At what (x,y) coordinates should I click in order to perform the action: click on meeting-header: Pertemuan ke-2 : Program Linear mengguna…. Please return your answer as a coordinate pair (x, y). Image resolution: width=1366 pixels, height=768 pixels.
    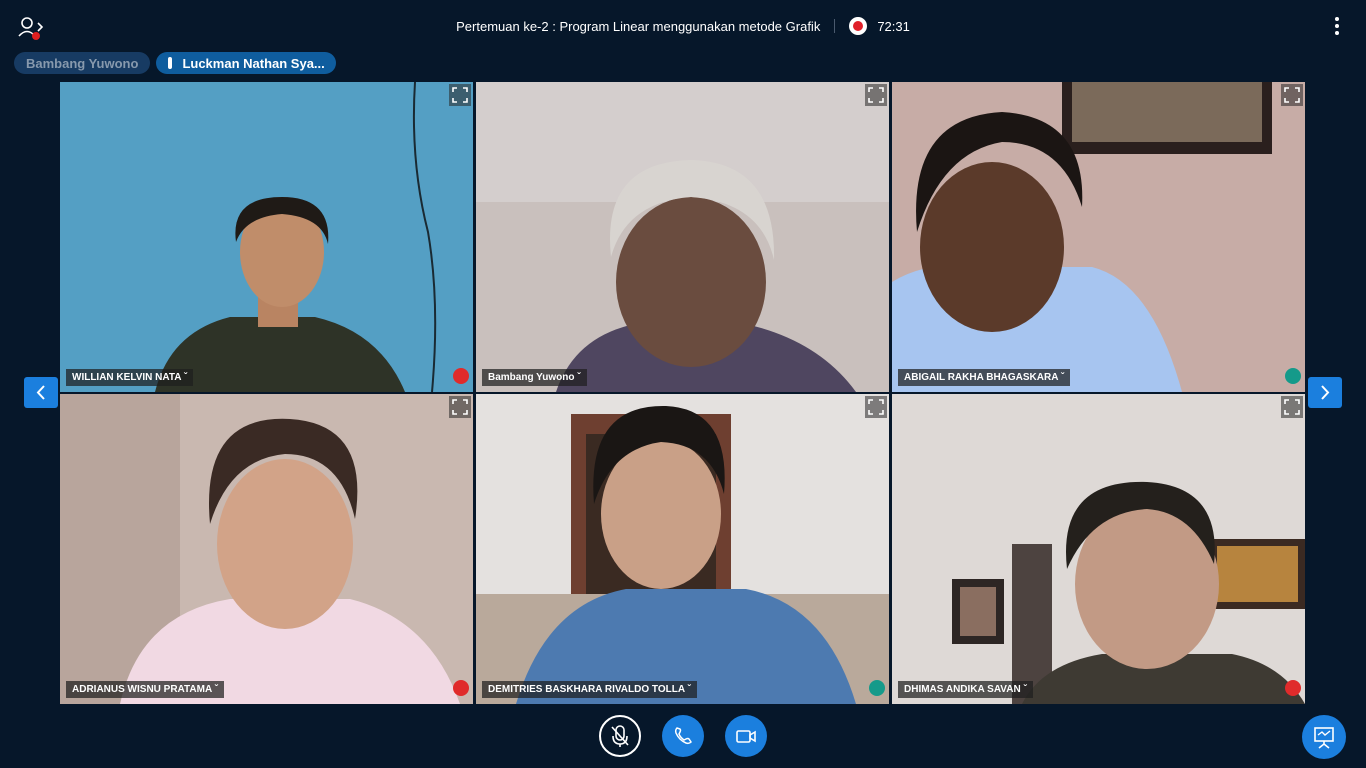
    Looking at the image, I should click on (683, 26).